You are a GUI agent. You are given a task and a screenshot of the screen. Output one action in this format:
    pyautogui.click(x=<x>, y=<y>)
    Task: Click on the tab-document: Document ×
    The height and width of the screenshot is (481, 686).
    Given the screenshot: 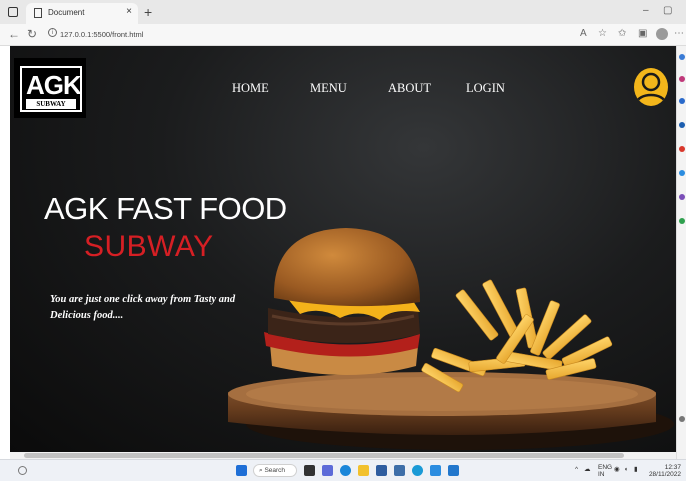 What is the action you would take?
    pyautogui.click(x=82, y=13)
    